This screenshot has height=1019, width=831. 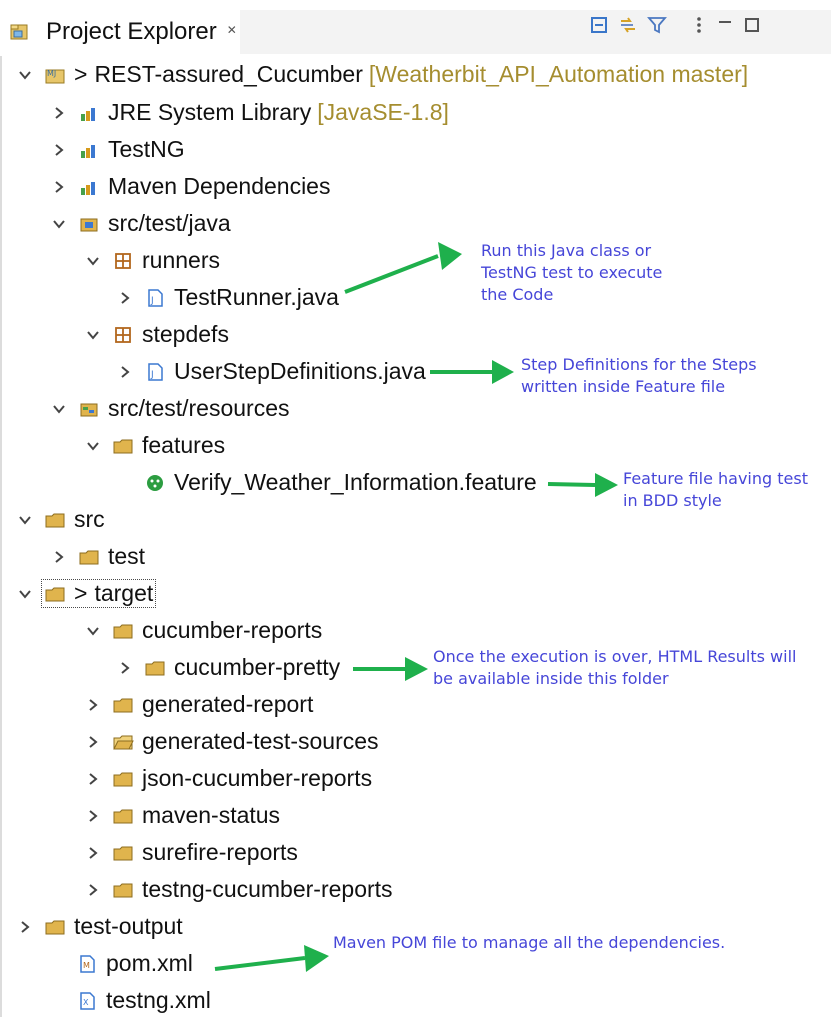 What do you see at coordinates (124, 32) in the screenshot?
I see `project-explorer-tab: Project Explorer ✕` at bounding box center [124, 32].